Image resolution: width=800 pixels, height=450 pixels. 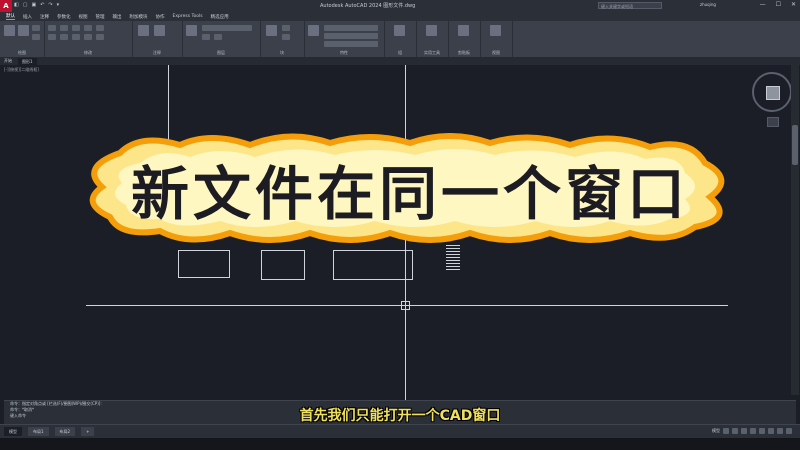 What do you see at coordinates (789, 431) in the screenshot?
I see `customize-menu-icon` at bounding box center [789, 431].